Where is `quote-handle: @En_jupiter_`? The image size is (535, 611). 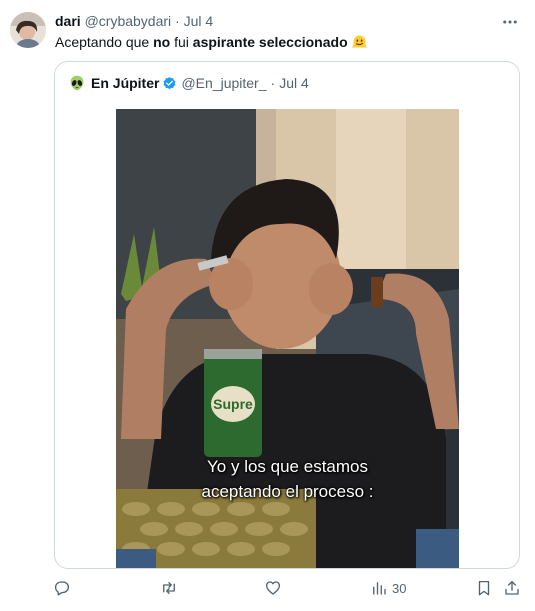
quote-handle: @En_jupiter_ is located at coordinates (223, 83).